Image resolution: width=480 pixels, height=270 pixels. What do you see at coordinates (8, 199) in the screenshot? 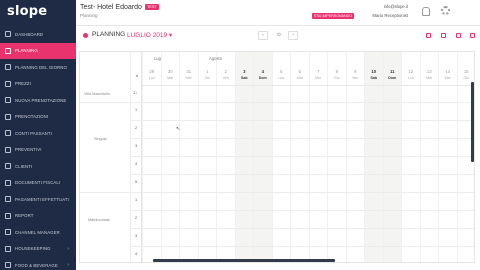
I see `payment-icon` at bounding box center [8, 199].